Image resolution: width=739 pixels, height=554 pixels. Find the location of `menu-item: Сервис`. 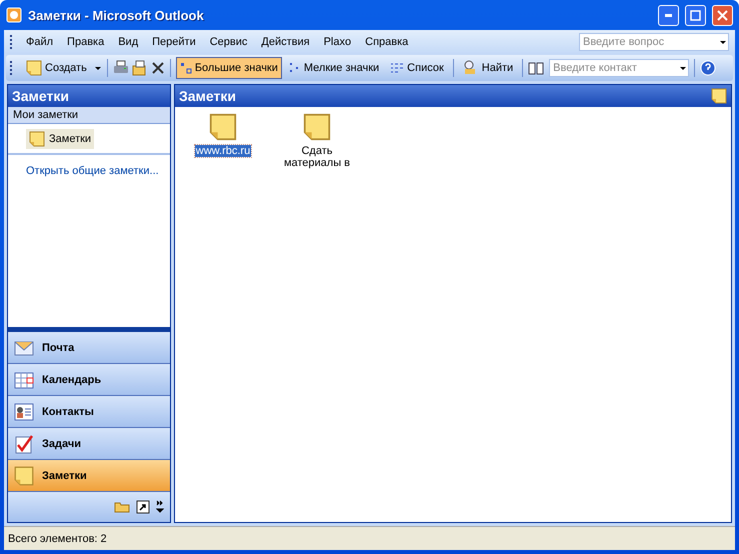

menu-item: Сервис is located at coordinates (228, 42).